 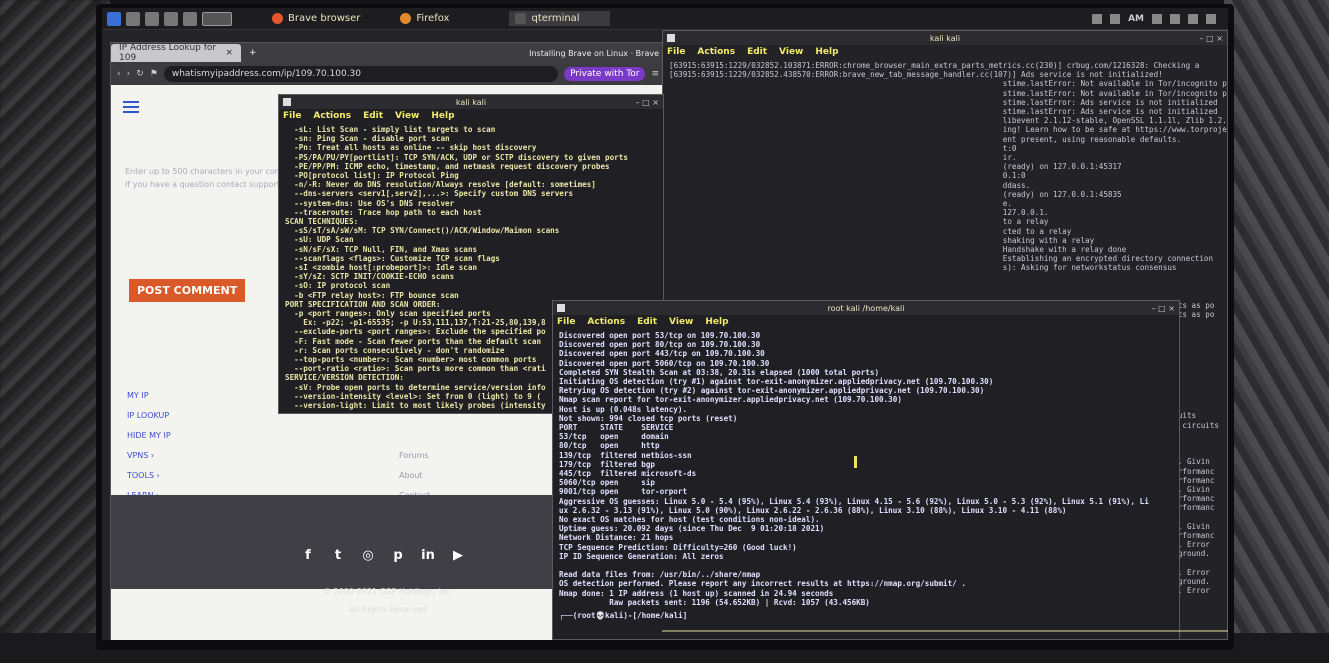 I want to click on terminal-titlebar: root kali /home/kali – □ ×, so click(x=866, y=308).